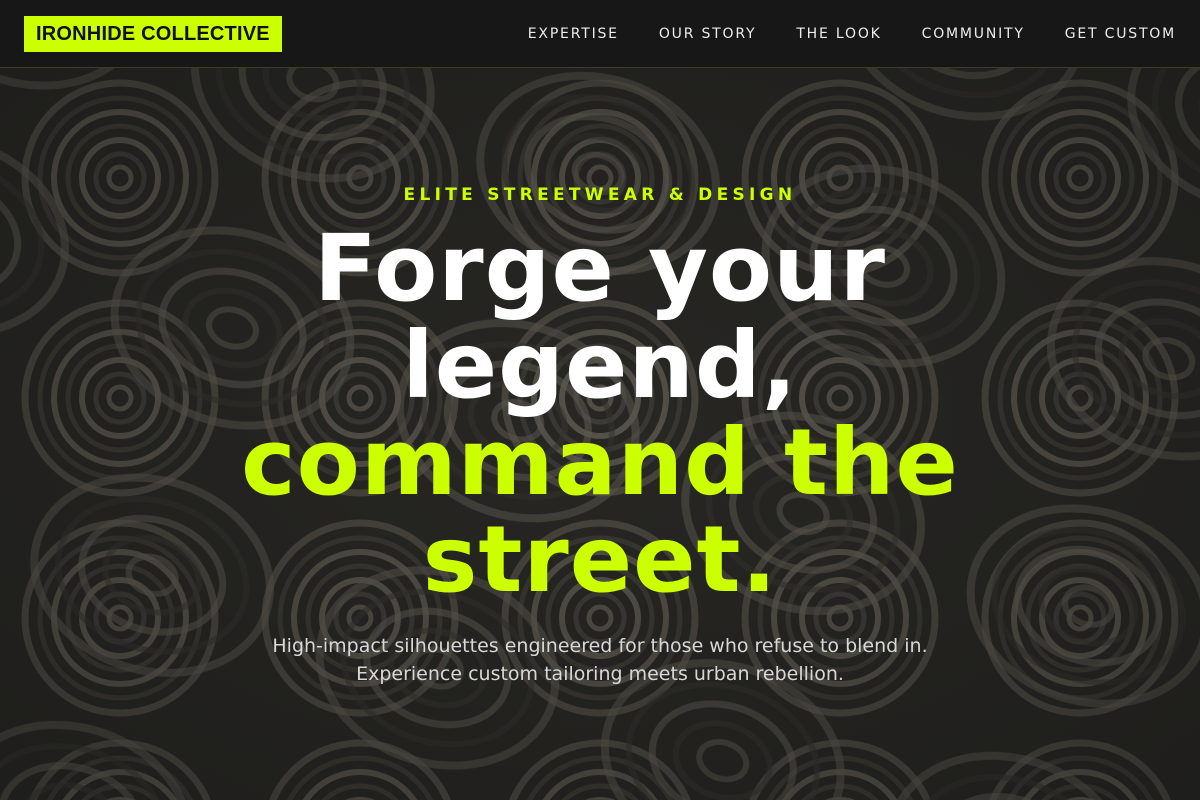 The height and width of the screenshot is (800, 1200). Describe the element at coordinates (708, 34) in the screenshot. I see `nav-link-our-story: OUR STORY` at that location.